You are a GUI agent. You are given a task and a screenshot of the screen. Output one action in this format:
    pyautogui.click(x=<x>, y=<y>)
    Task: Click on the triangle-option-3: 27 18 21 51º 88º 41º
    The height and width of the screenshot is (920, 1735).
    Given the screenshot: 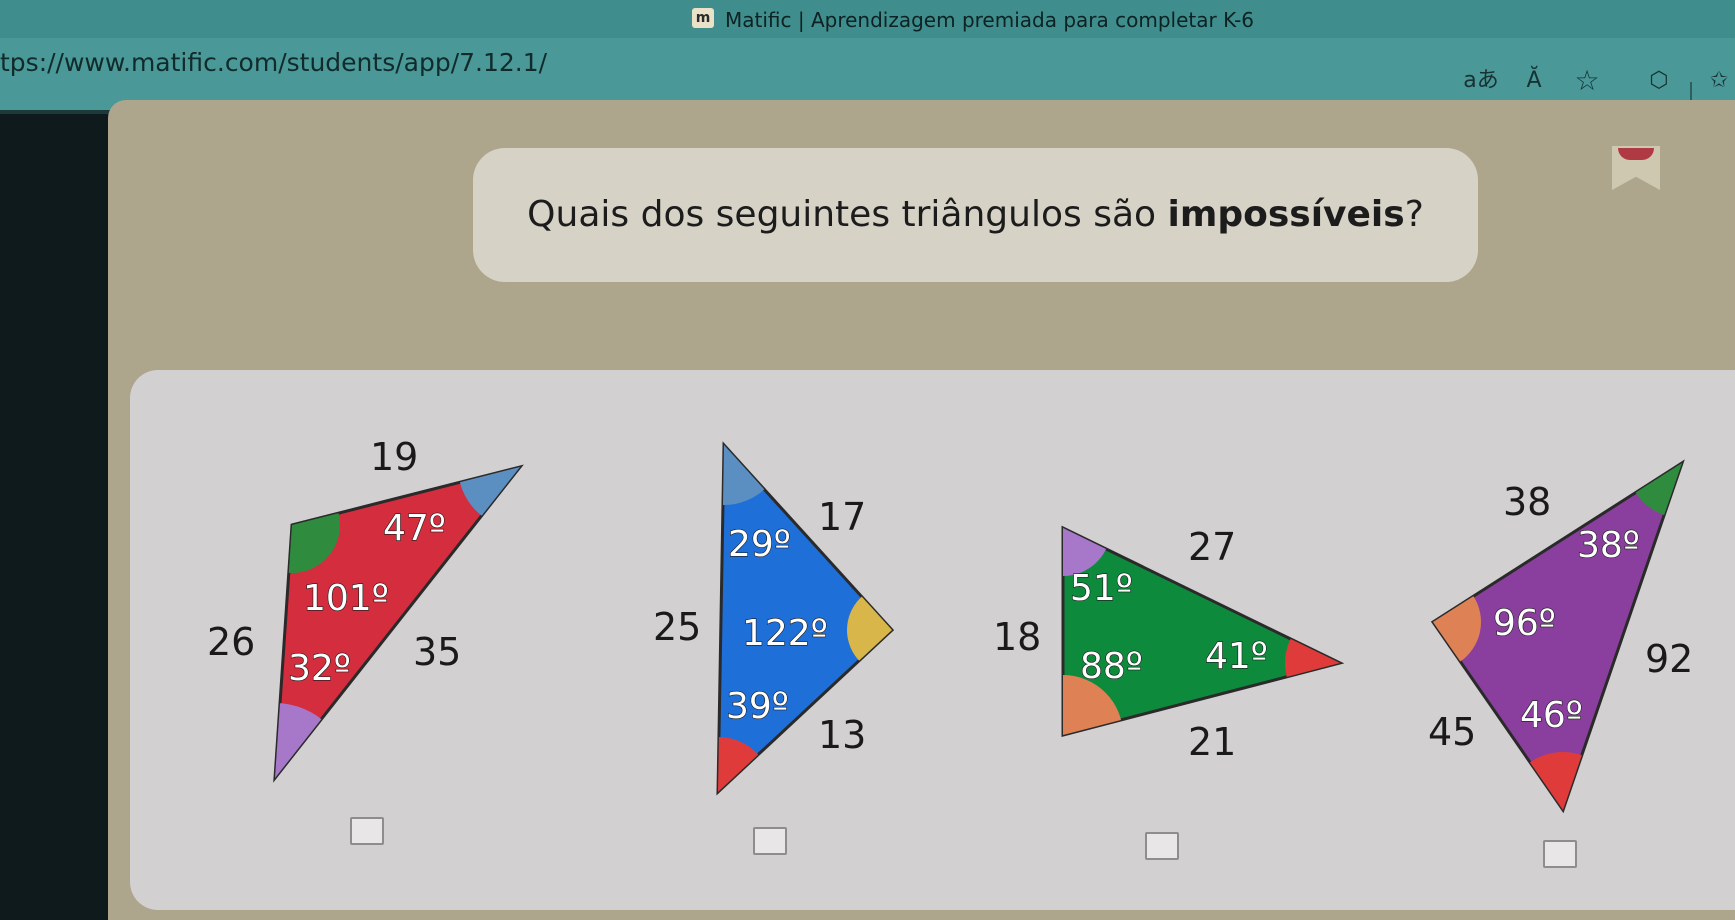 What is the action you would take?
    pyautogui.click(x=1194, y=637)
    